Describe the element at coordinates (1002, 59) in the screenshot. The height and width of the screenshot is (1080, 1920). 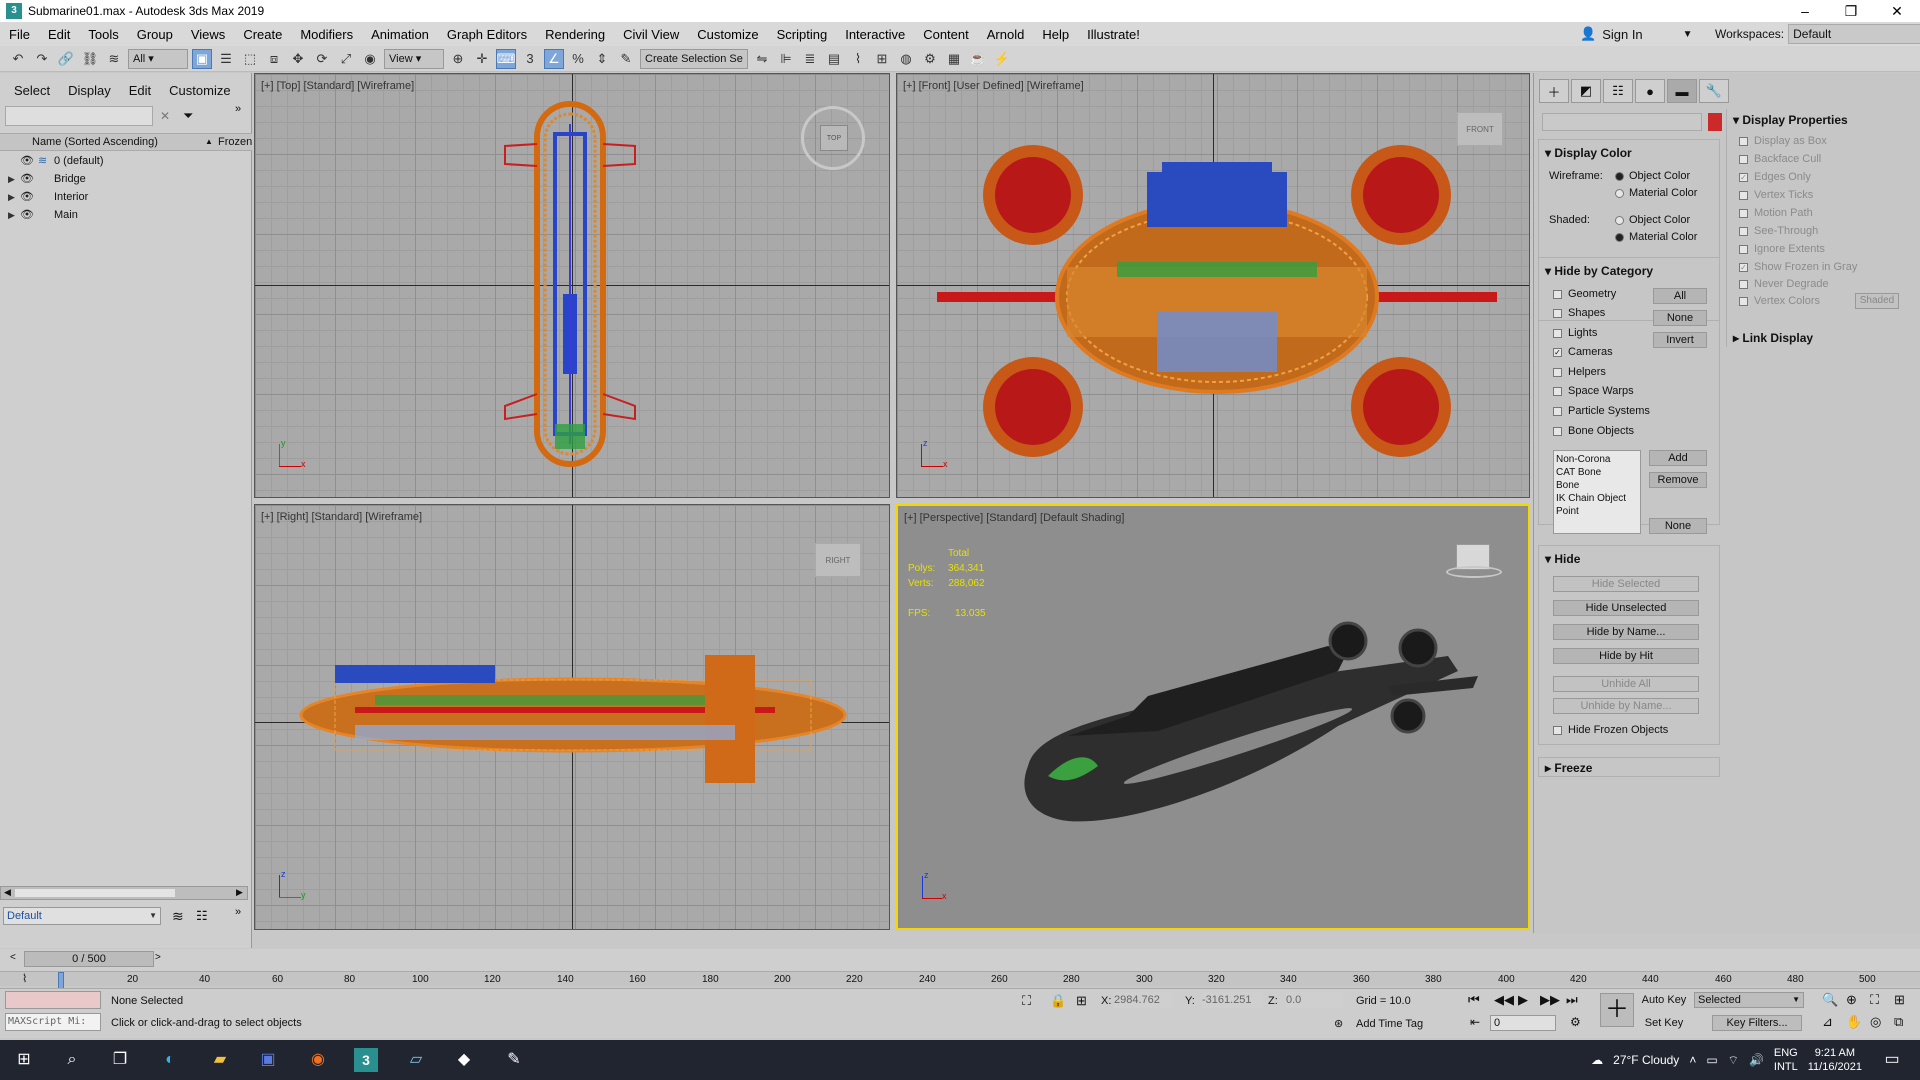
I see `render-production-icon: ⚡` at that location.